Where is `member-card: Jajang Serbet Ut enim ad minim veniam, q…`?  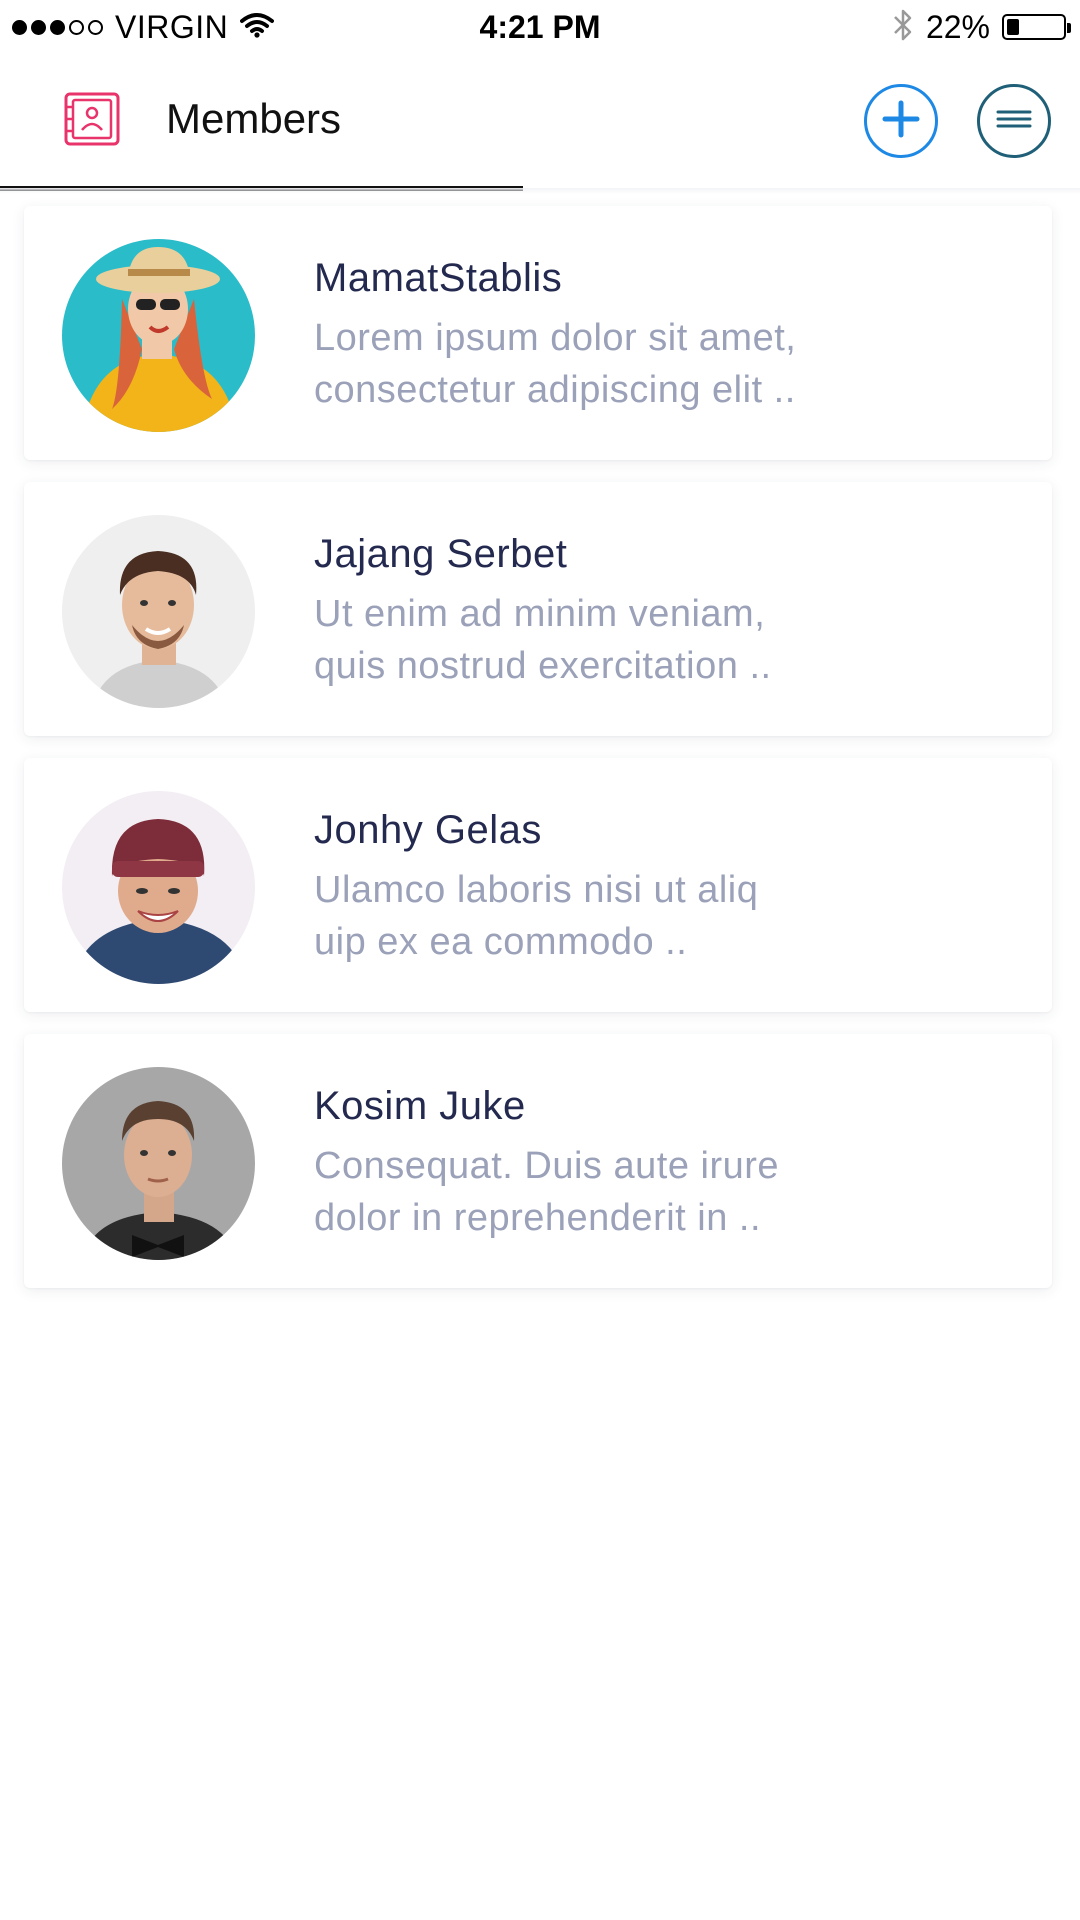 member-card: Jajang Serbet Ut enim ad minim veniam, q… is located at coordinates (538, 609).